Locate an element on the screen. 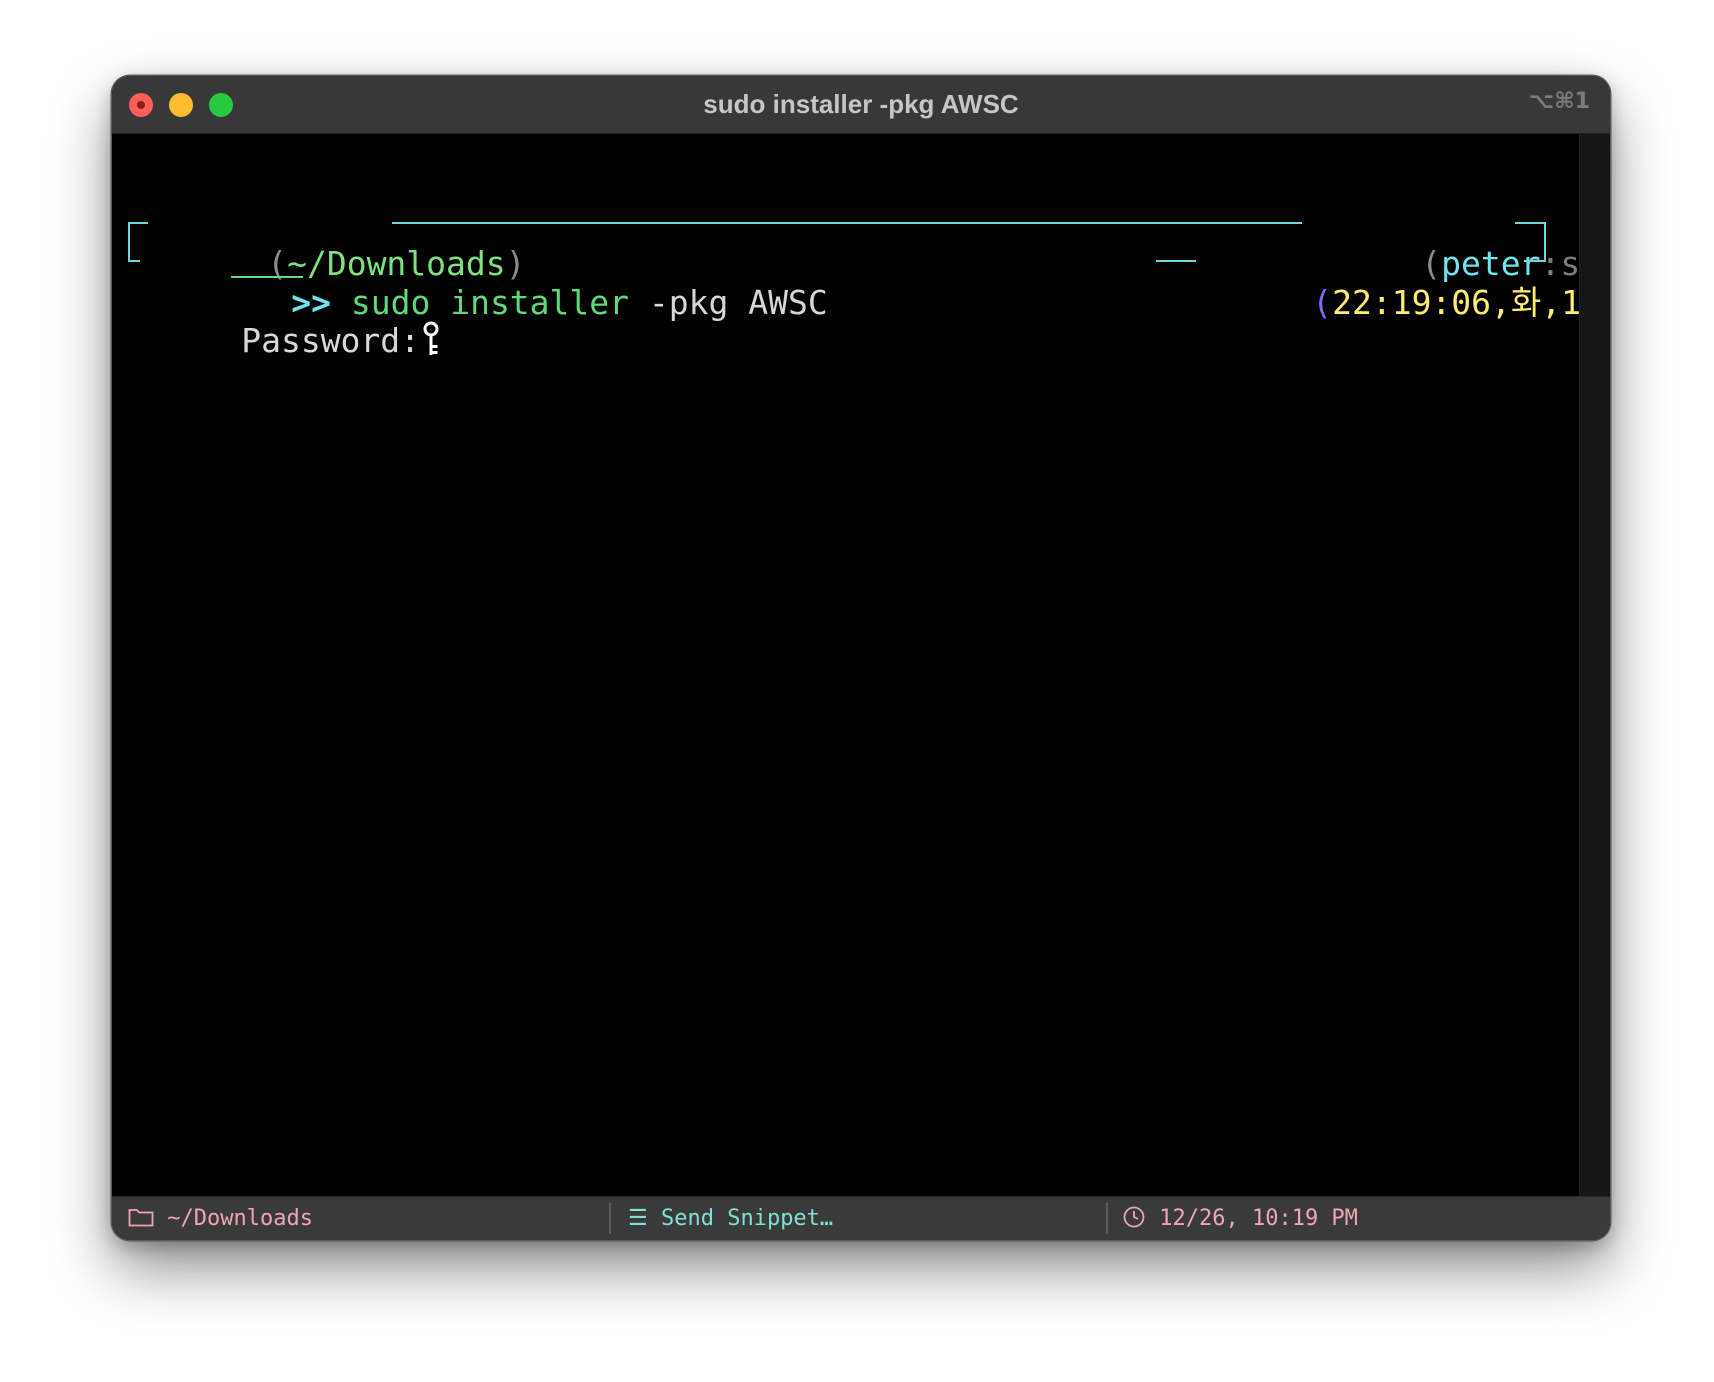  paren: ( is located at coordinates (1322, 302).